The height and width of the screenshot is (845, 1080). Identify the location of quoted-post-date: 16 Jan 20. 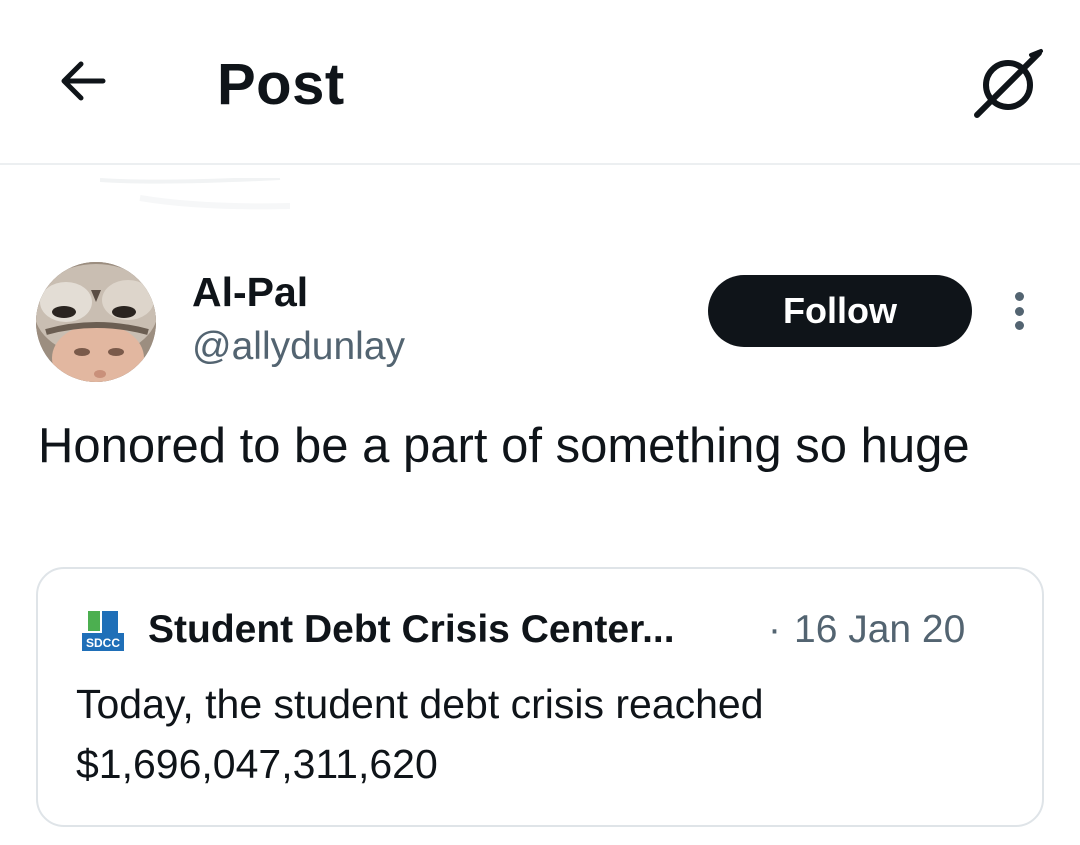
(880, 629).